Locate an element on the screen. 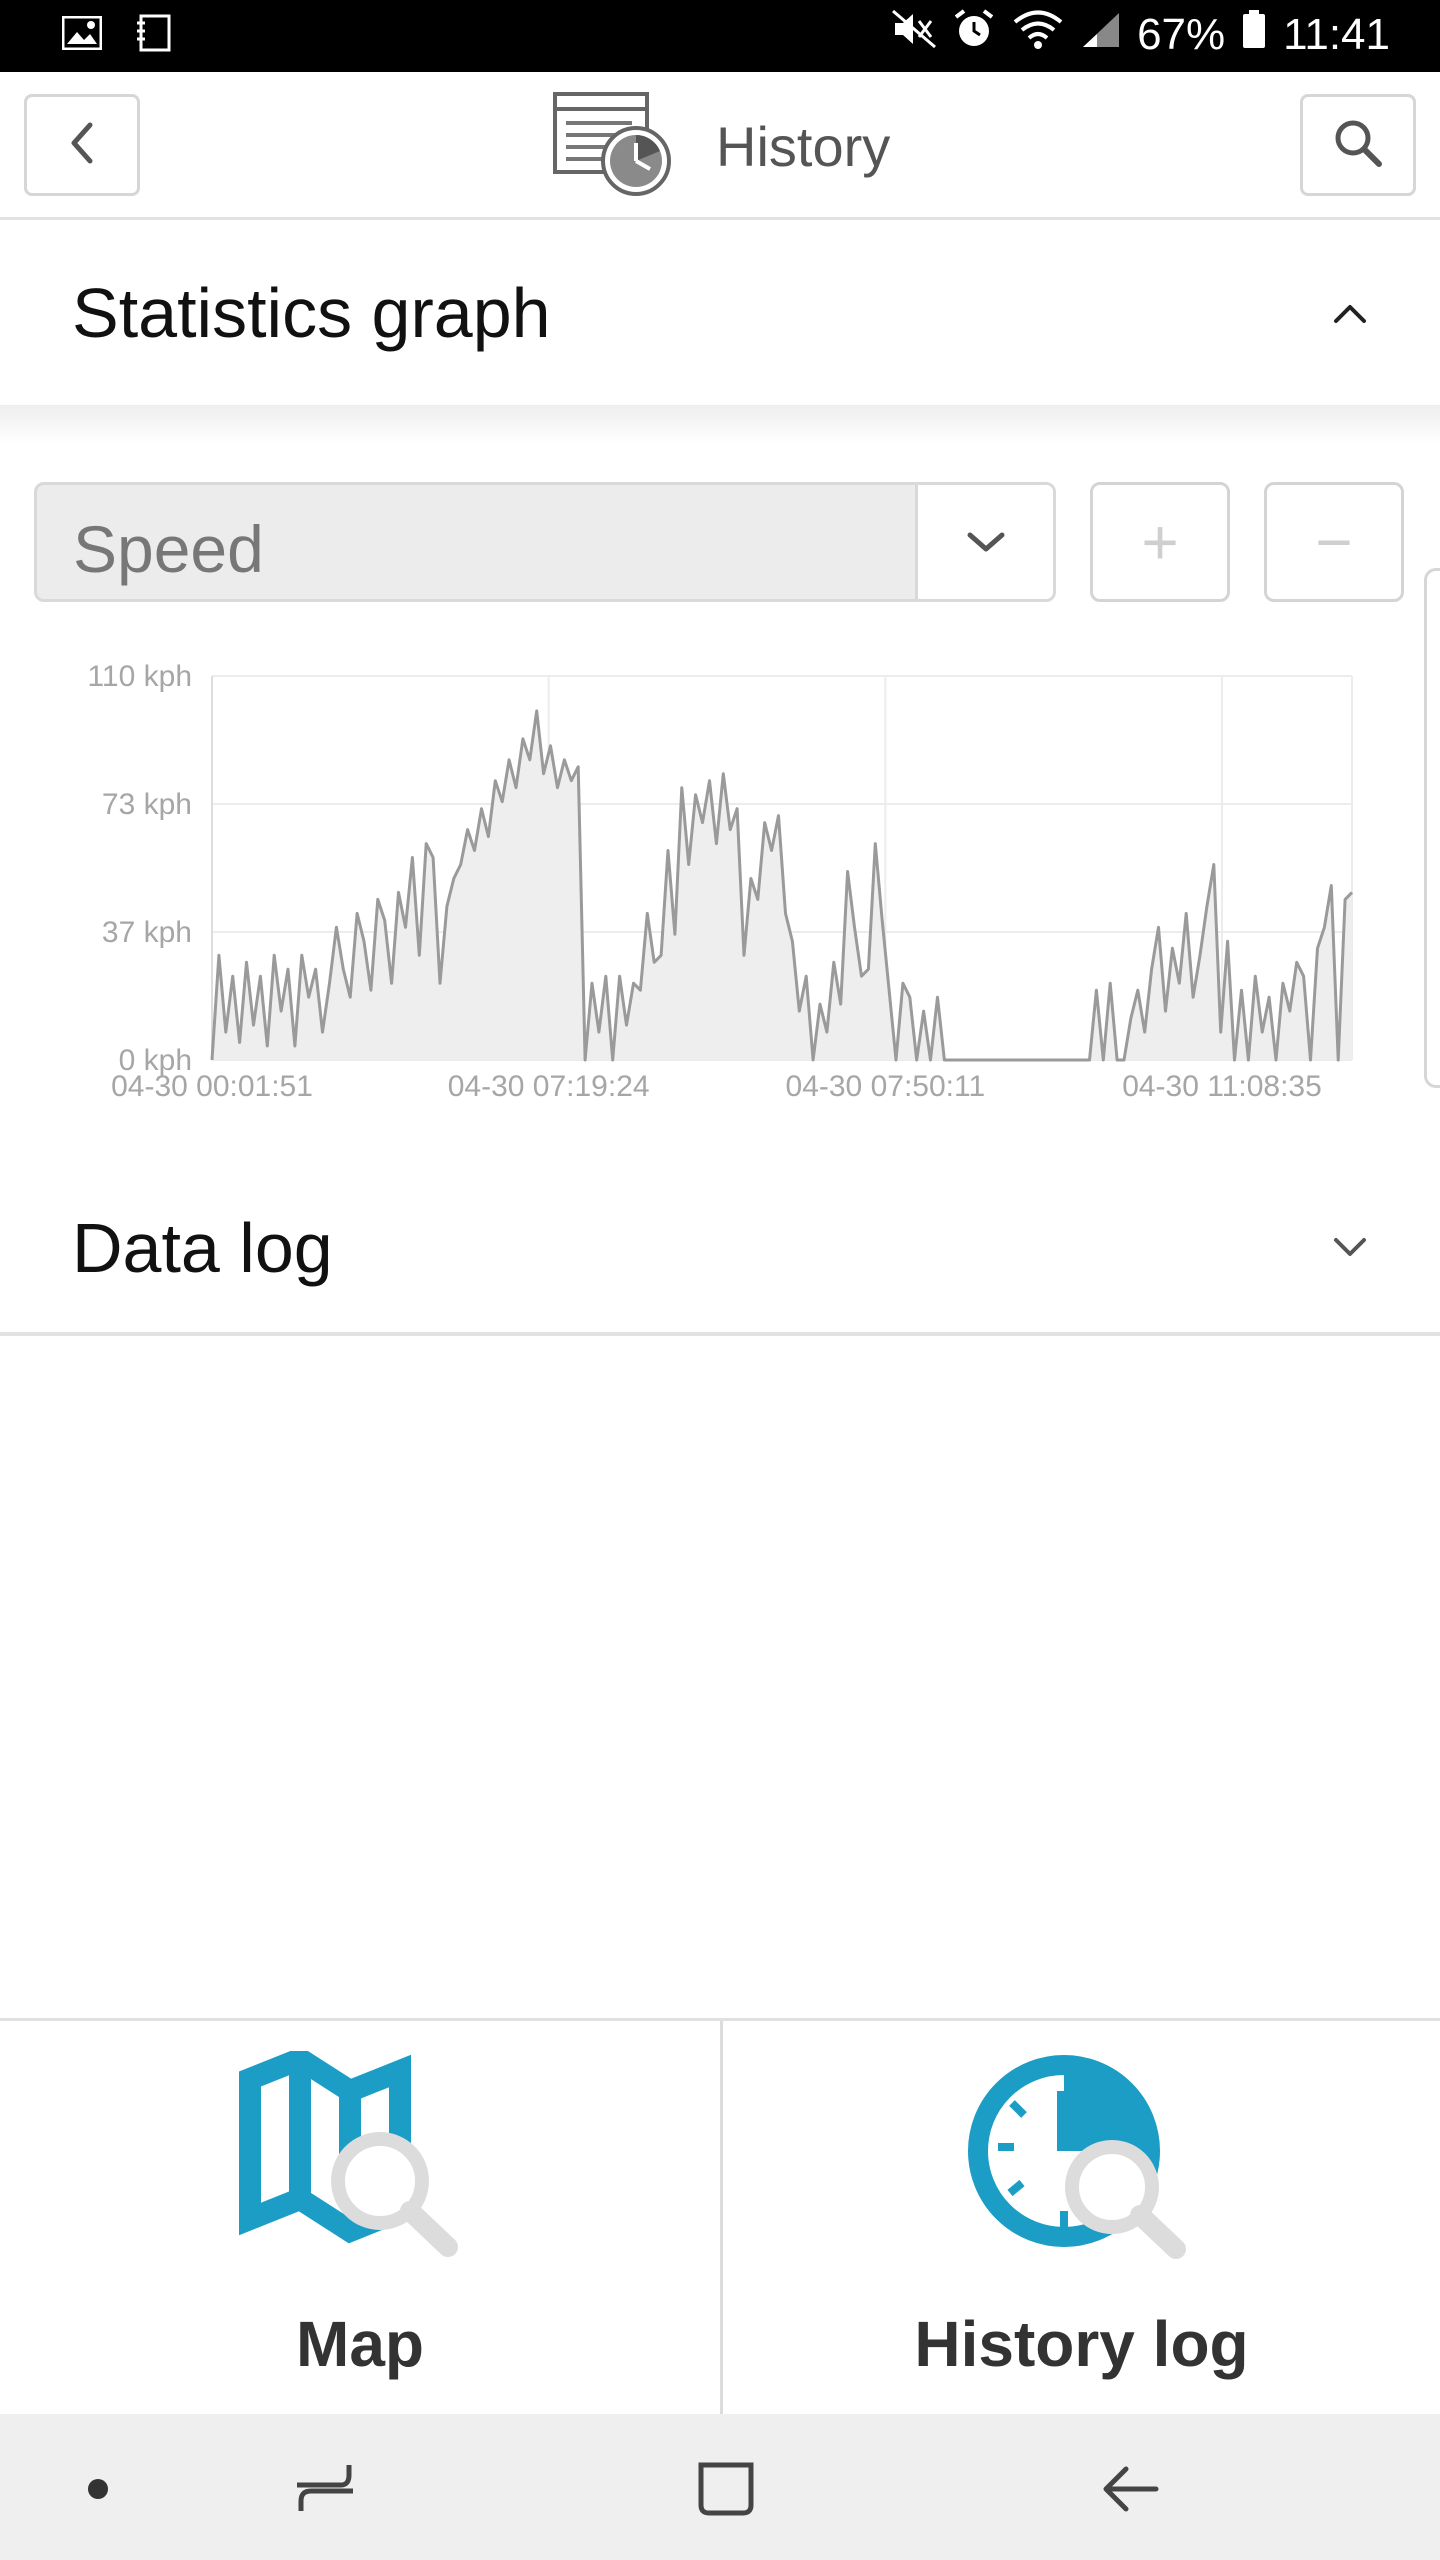  wifi-icon is located at coordinates (1038, 34).